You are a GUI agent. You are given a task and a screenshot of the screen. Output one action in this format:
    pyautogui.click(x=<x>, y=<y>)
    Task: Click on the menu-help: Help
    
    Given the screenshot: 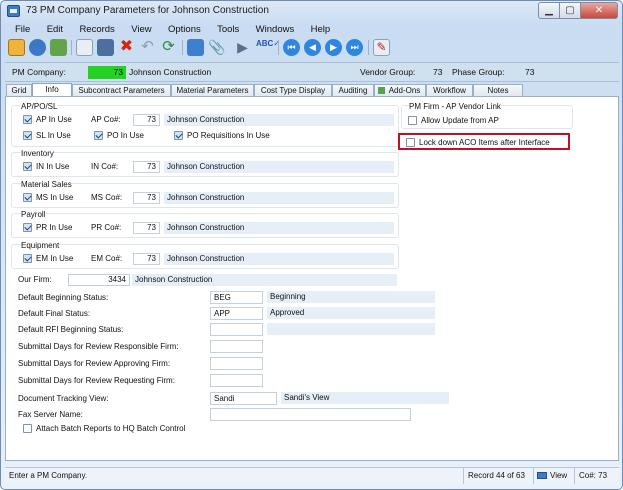 What is the action you would take?
    pyautogui.click(x=321, y=29)
    